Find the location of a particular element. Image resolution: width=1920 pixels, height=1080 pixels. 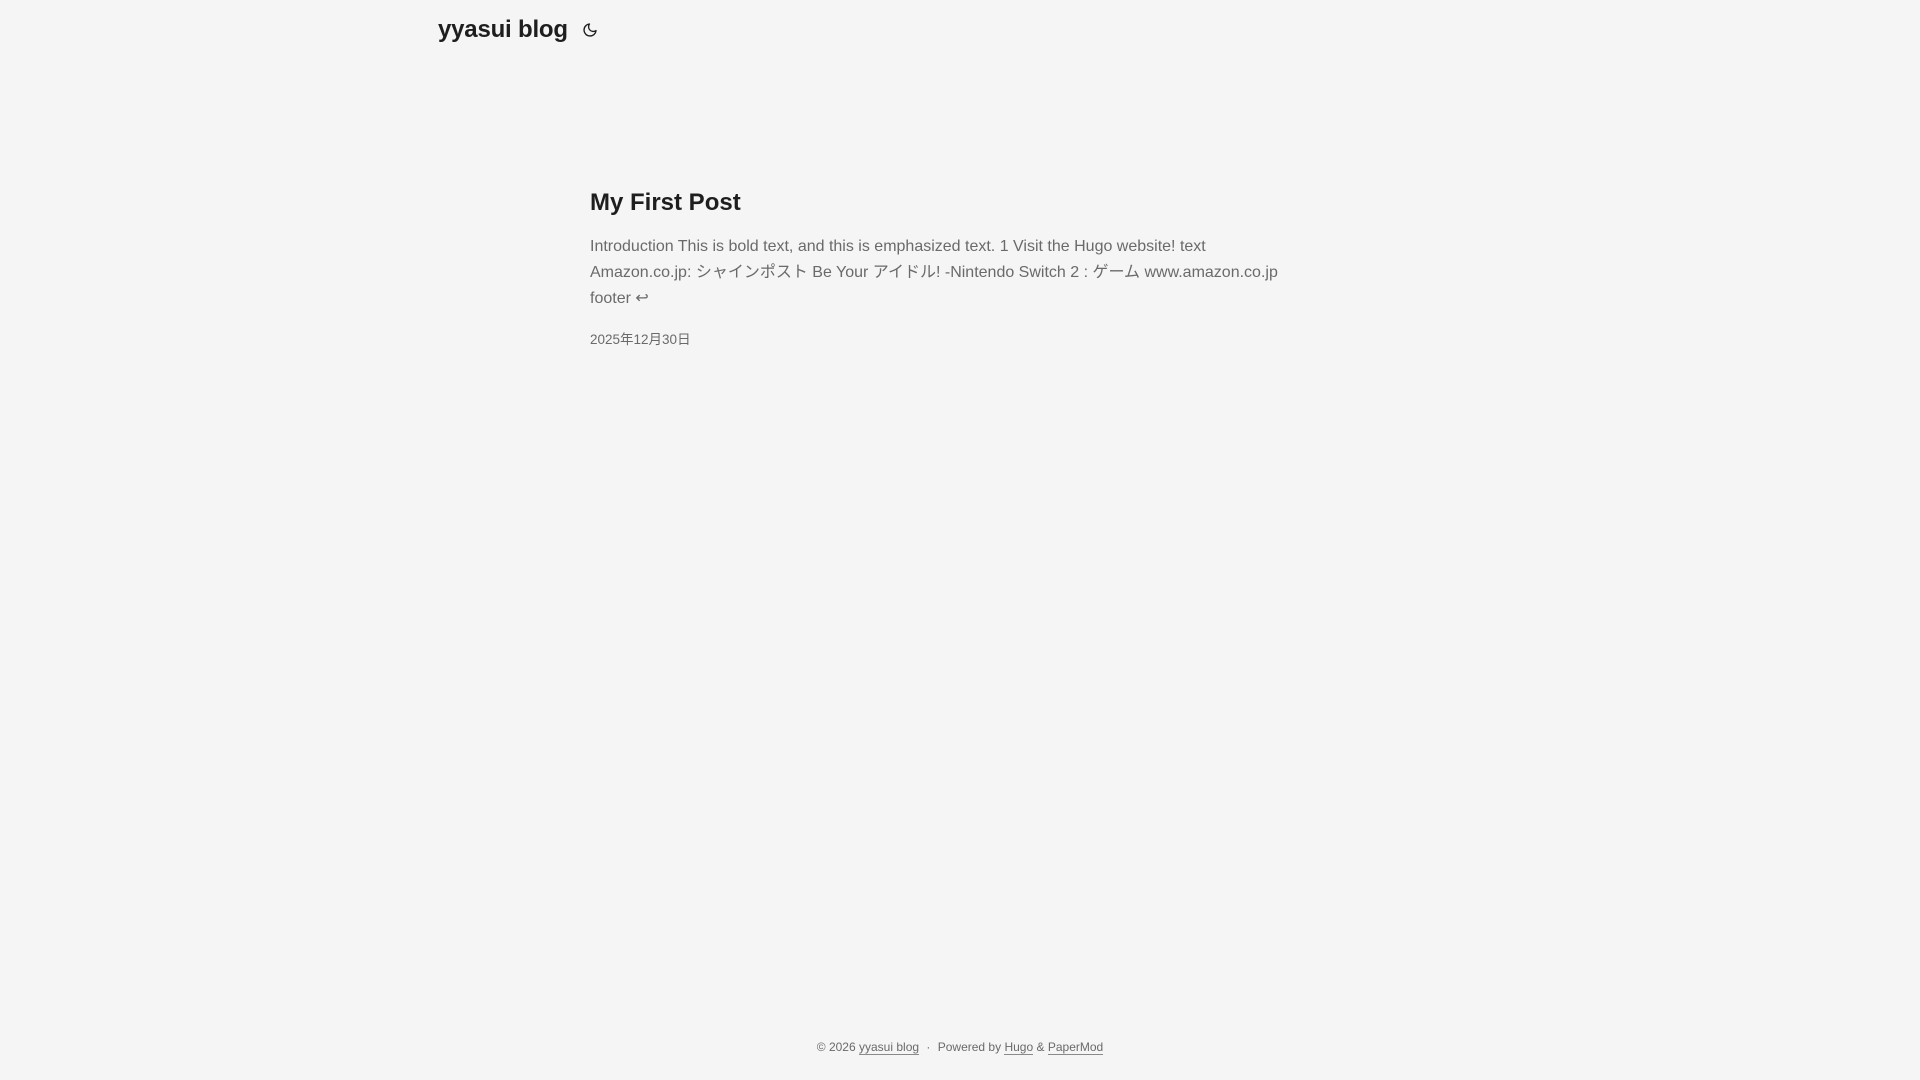

site-logo-link: yyasui blog is located at coordinates (503, 30).